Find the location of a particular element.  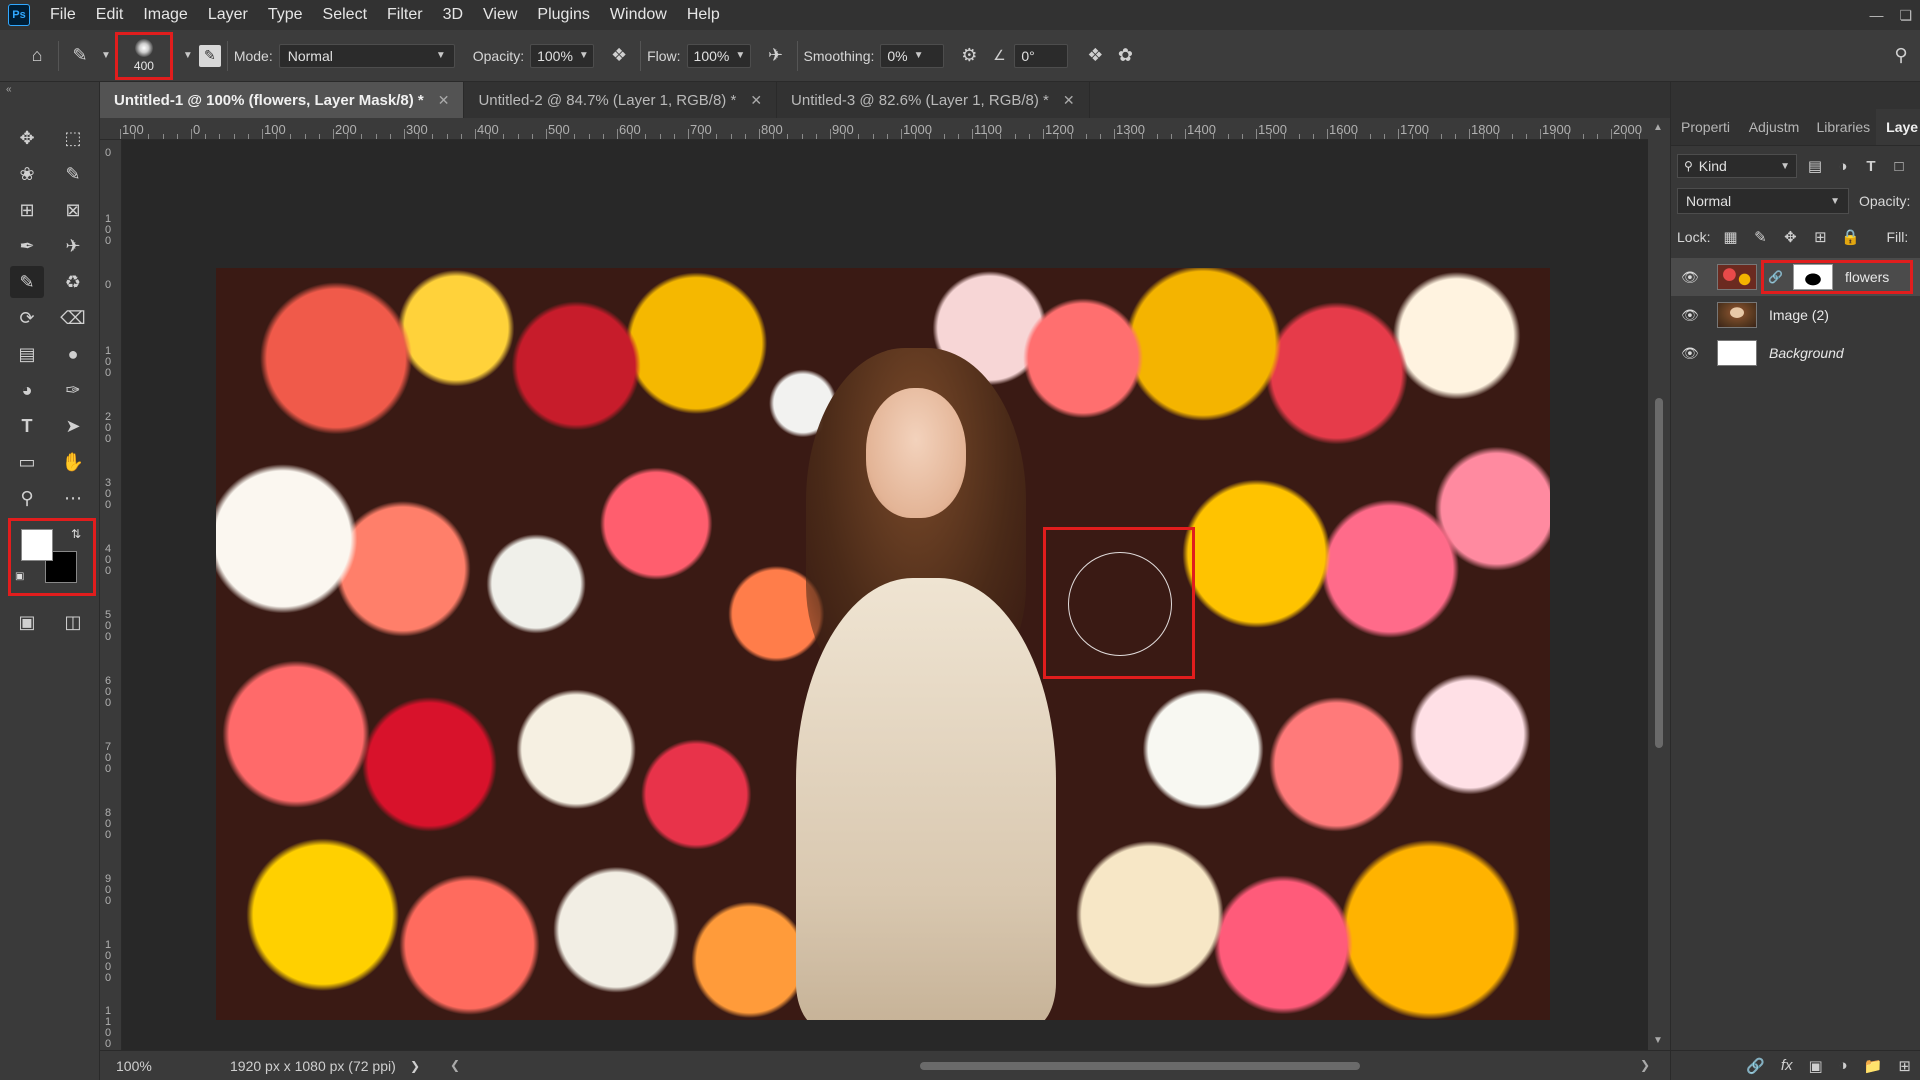

brush-preset-picker: 400 is located at coordinates (143, 55).